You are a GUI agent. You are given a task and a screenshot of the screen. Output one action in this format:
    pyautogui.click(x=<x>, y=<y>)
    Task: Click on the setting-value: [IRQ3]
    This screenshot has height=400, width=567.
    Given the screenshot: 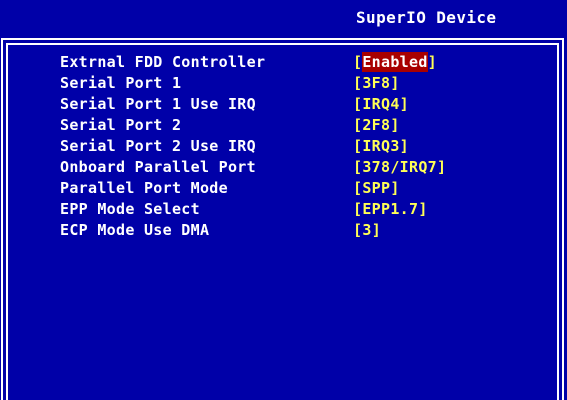 What is the action you would take?
    pyautogui.click(x=381, y=146)
    